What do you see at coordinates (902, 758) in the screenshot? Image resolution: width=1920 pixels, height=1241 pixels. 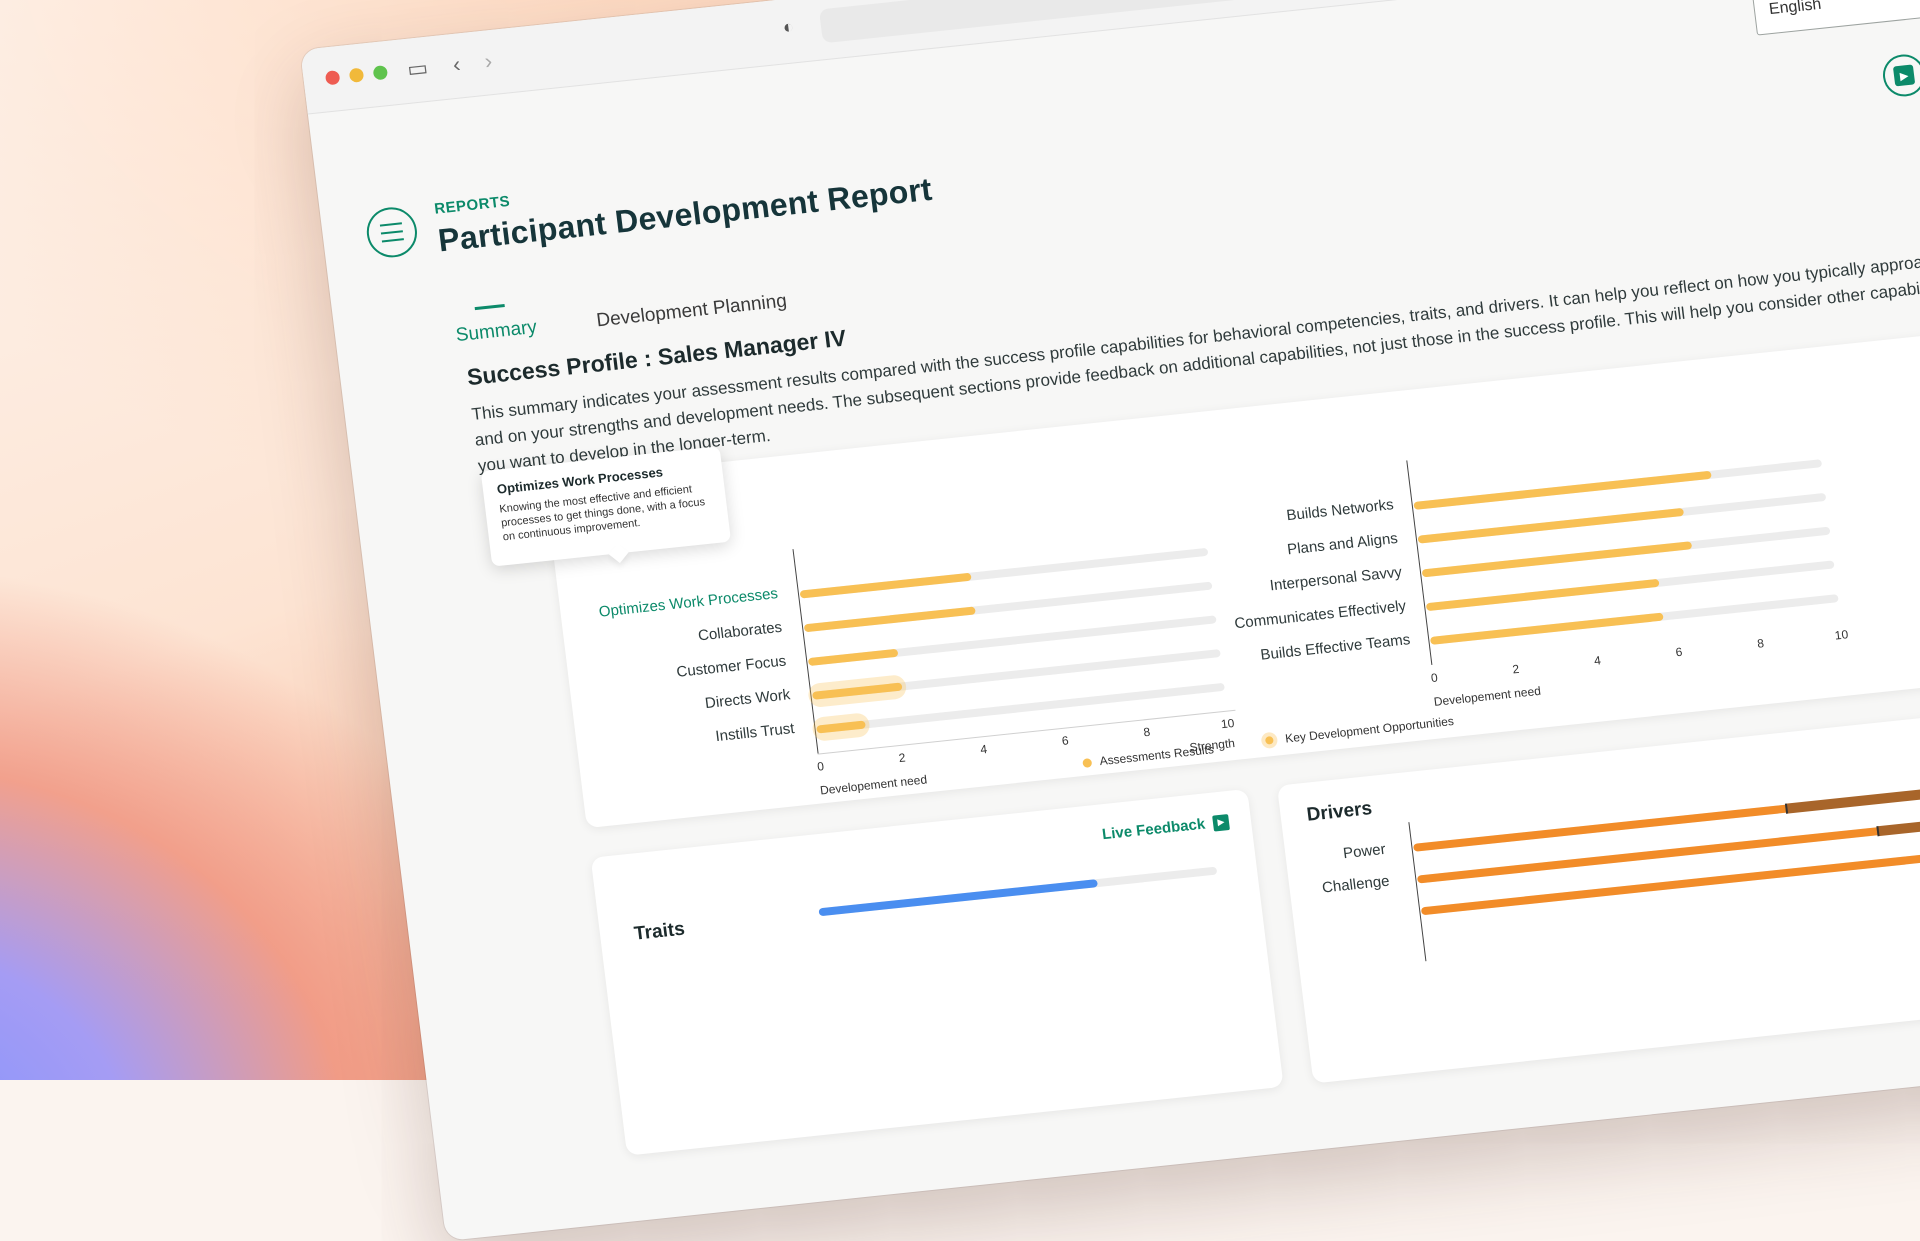 I see `x-tick-2: 2` at bounding box center [902, 758].